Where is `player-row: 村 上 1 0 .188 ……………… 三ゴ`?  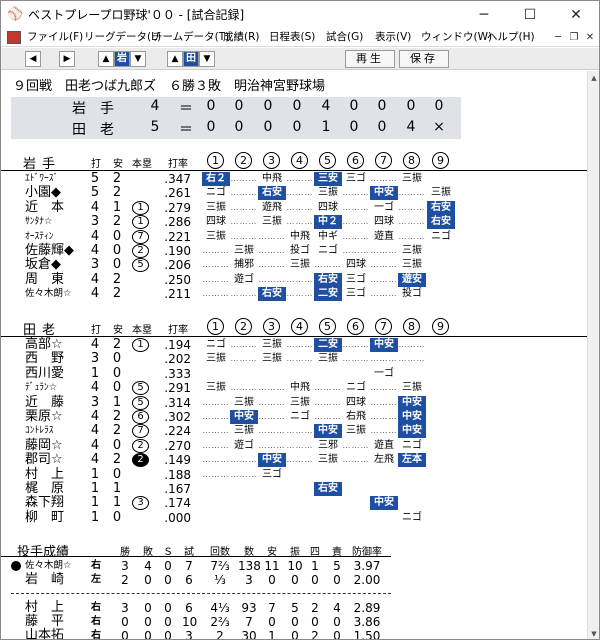 player-row: 村 上 1 0 .188 ……………… 三ゴ is located at coordinates (294, 474).